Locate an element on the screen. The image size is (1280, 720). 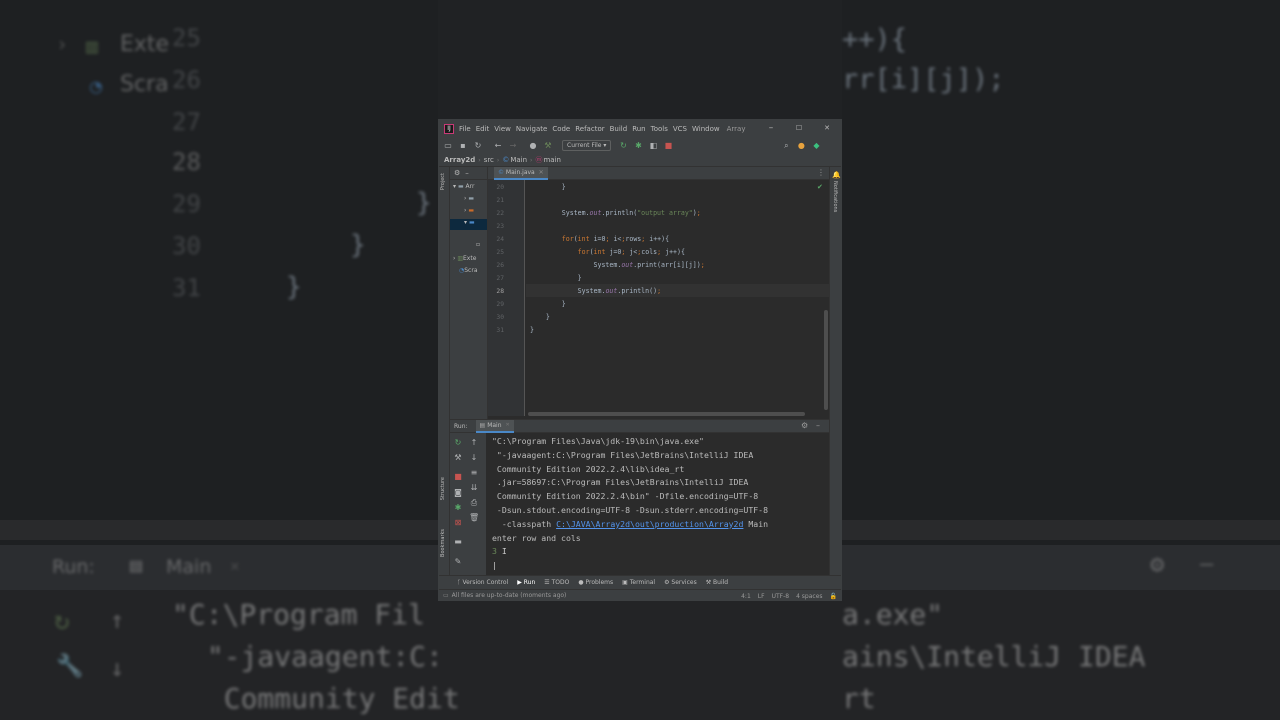
print-icon: ⎙ is located at coordinates (474, 503).